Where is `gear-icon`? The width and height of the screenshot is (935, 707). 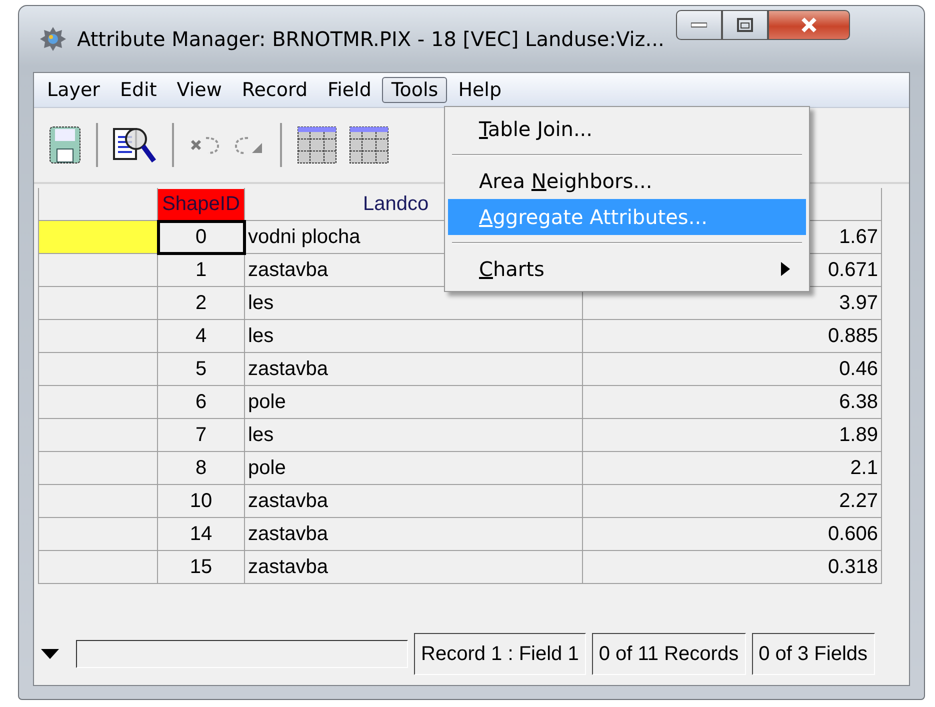
gear-icon is located at coordinates (53, 39).